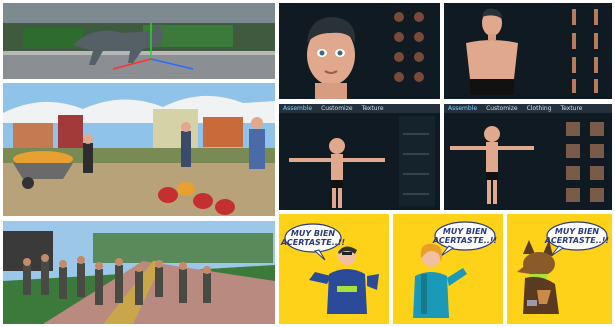 Image resolution: width=615 pixels, height=327 pixels. I want to click on character-tpose-2-image, so click(528, 157).